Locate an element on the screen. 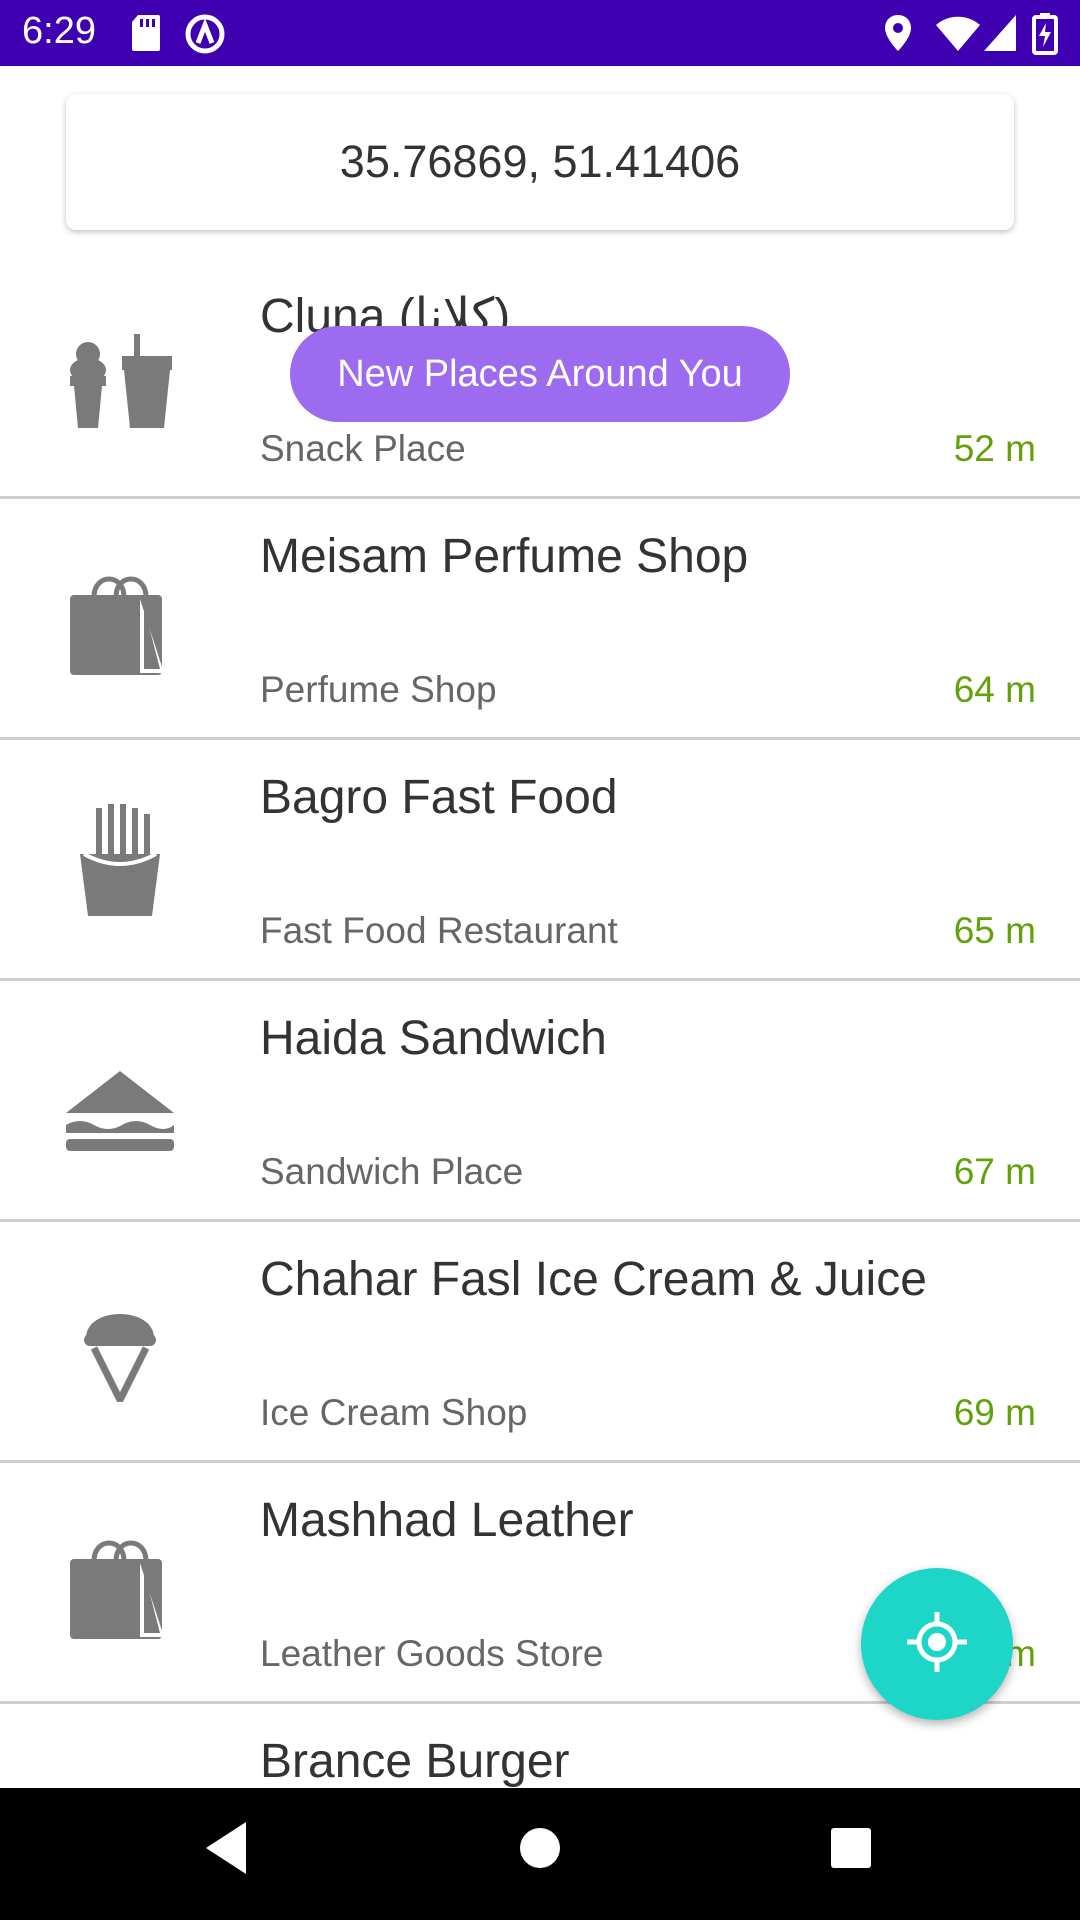 This screenshot has width=1080, height=1920. ice-cream-icon is located at coordinates (120, 1345).